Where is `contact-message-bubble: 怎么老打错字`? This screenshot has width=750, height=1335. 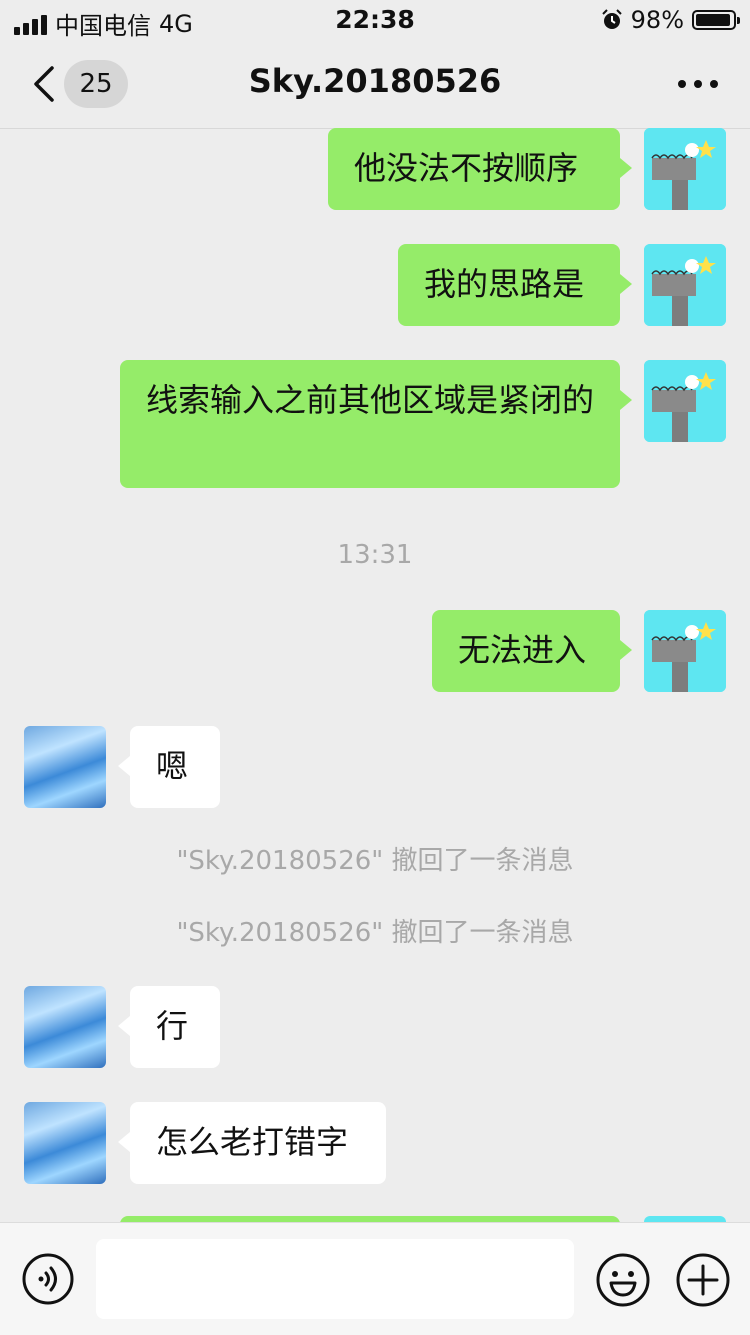
contact-message-bubble: 怎么老打错字 is located at coordinates (252, 1143).